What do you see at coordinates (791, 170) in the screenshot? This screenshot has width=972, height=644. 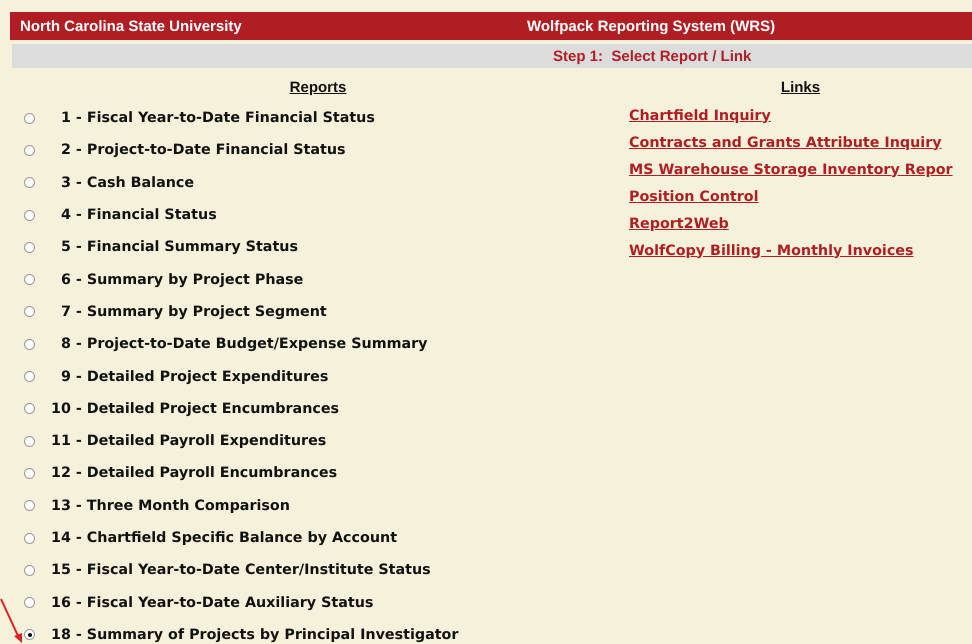 I see `report-link: MS Warehouse Storage Inventory Repor` at bounding box center [791, 170].